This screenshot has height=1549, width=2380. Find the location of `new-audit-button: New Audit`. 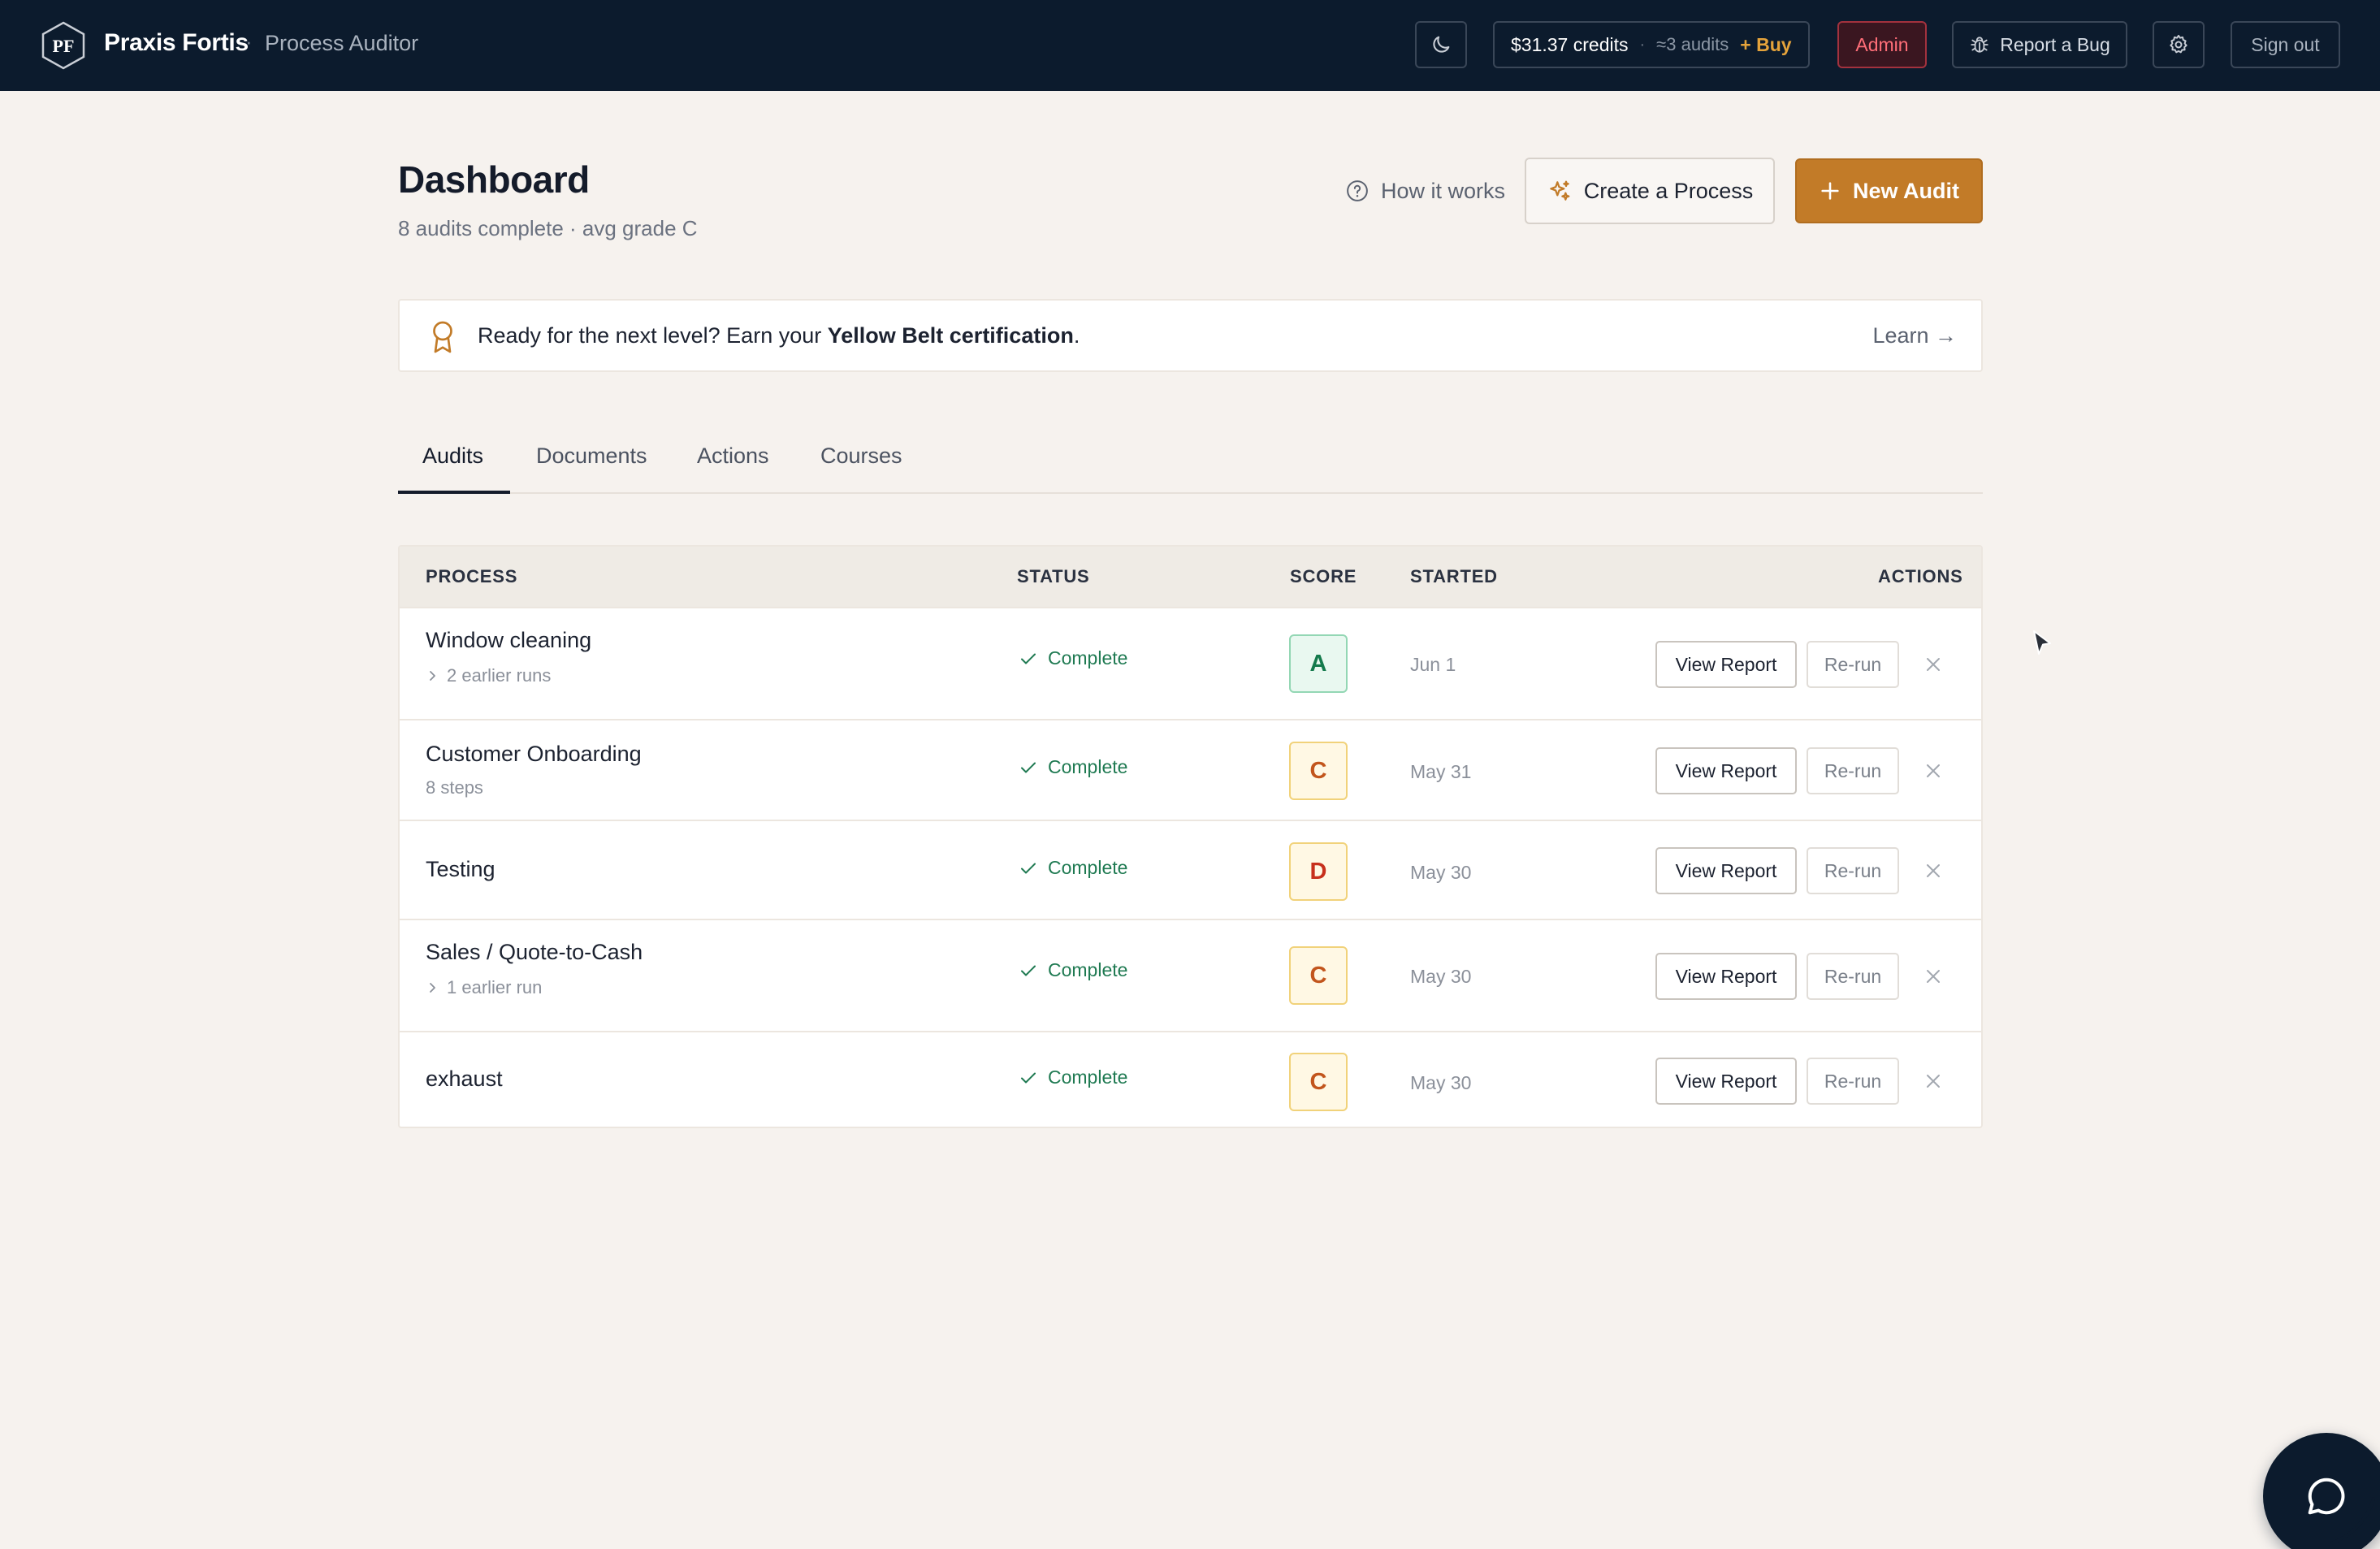

new-audit-button: New Audit is located at coordinates (1889, 190).